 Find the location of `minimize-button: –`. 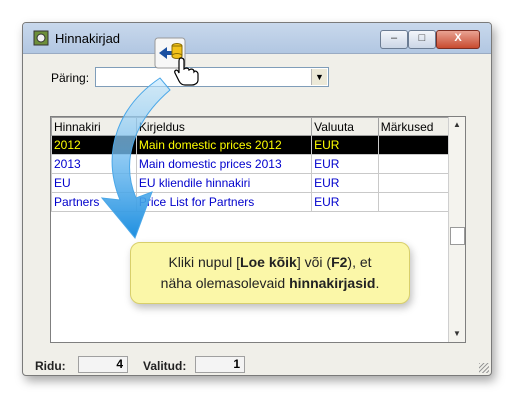

minimize-button: – is located at coordinates (394, 39).